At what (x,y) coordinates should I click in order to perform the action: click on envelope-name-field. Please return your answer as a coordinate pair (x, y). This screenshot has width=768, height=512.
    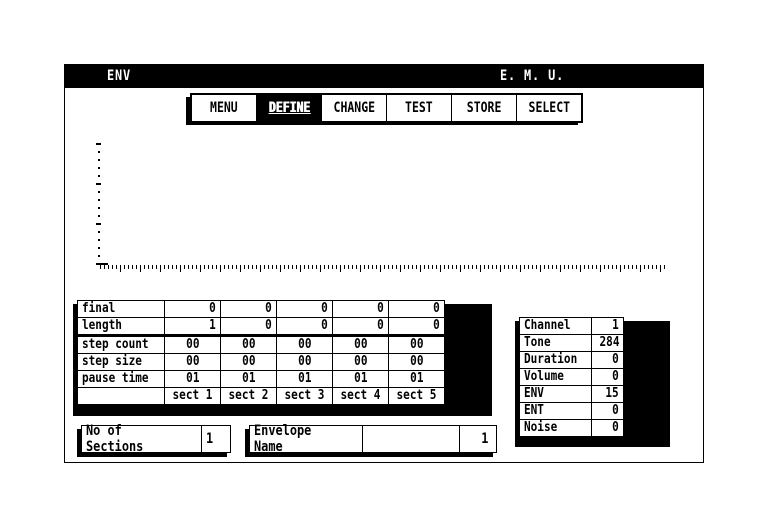
    Looking at the image, I should click on (411, 439).